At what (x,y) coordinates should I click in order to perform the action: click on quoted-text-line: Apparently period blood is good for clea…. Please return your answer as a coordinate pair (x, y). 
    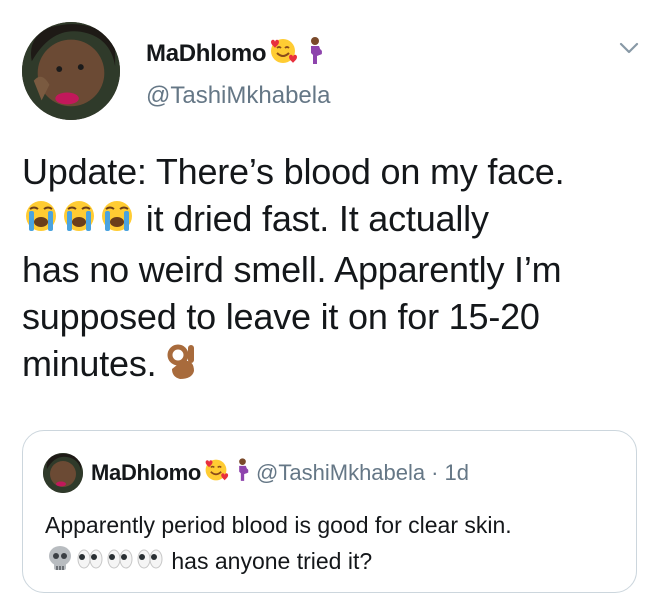
    Looking at the image, I should click on (278, 525).